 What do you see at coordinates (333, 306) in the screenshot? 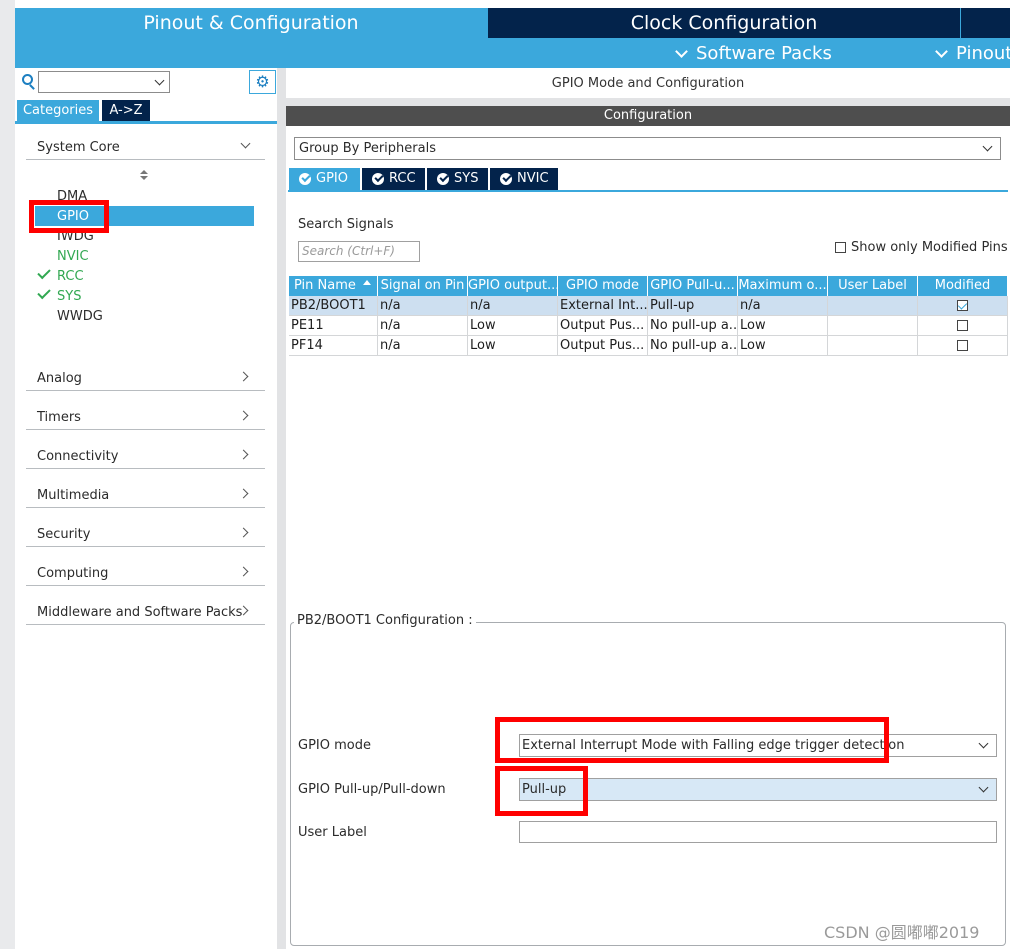
I see `cell-pin-name: PB2/BOOT1` at bounding box center [333, 306].